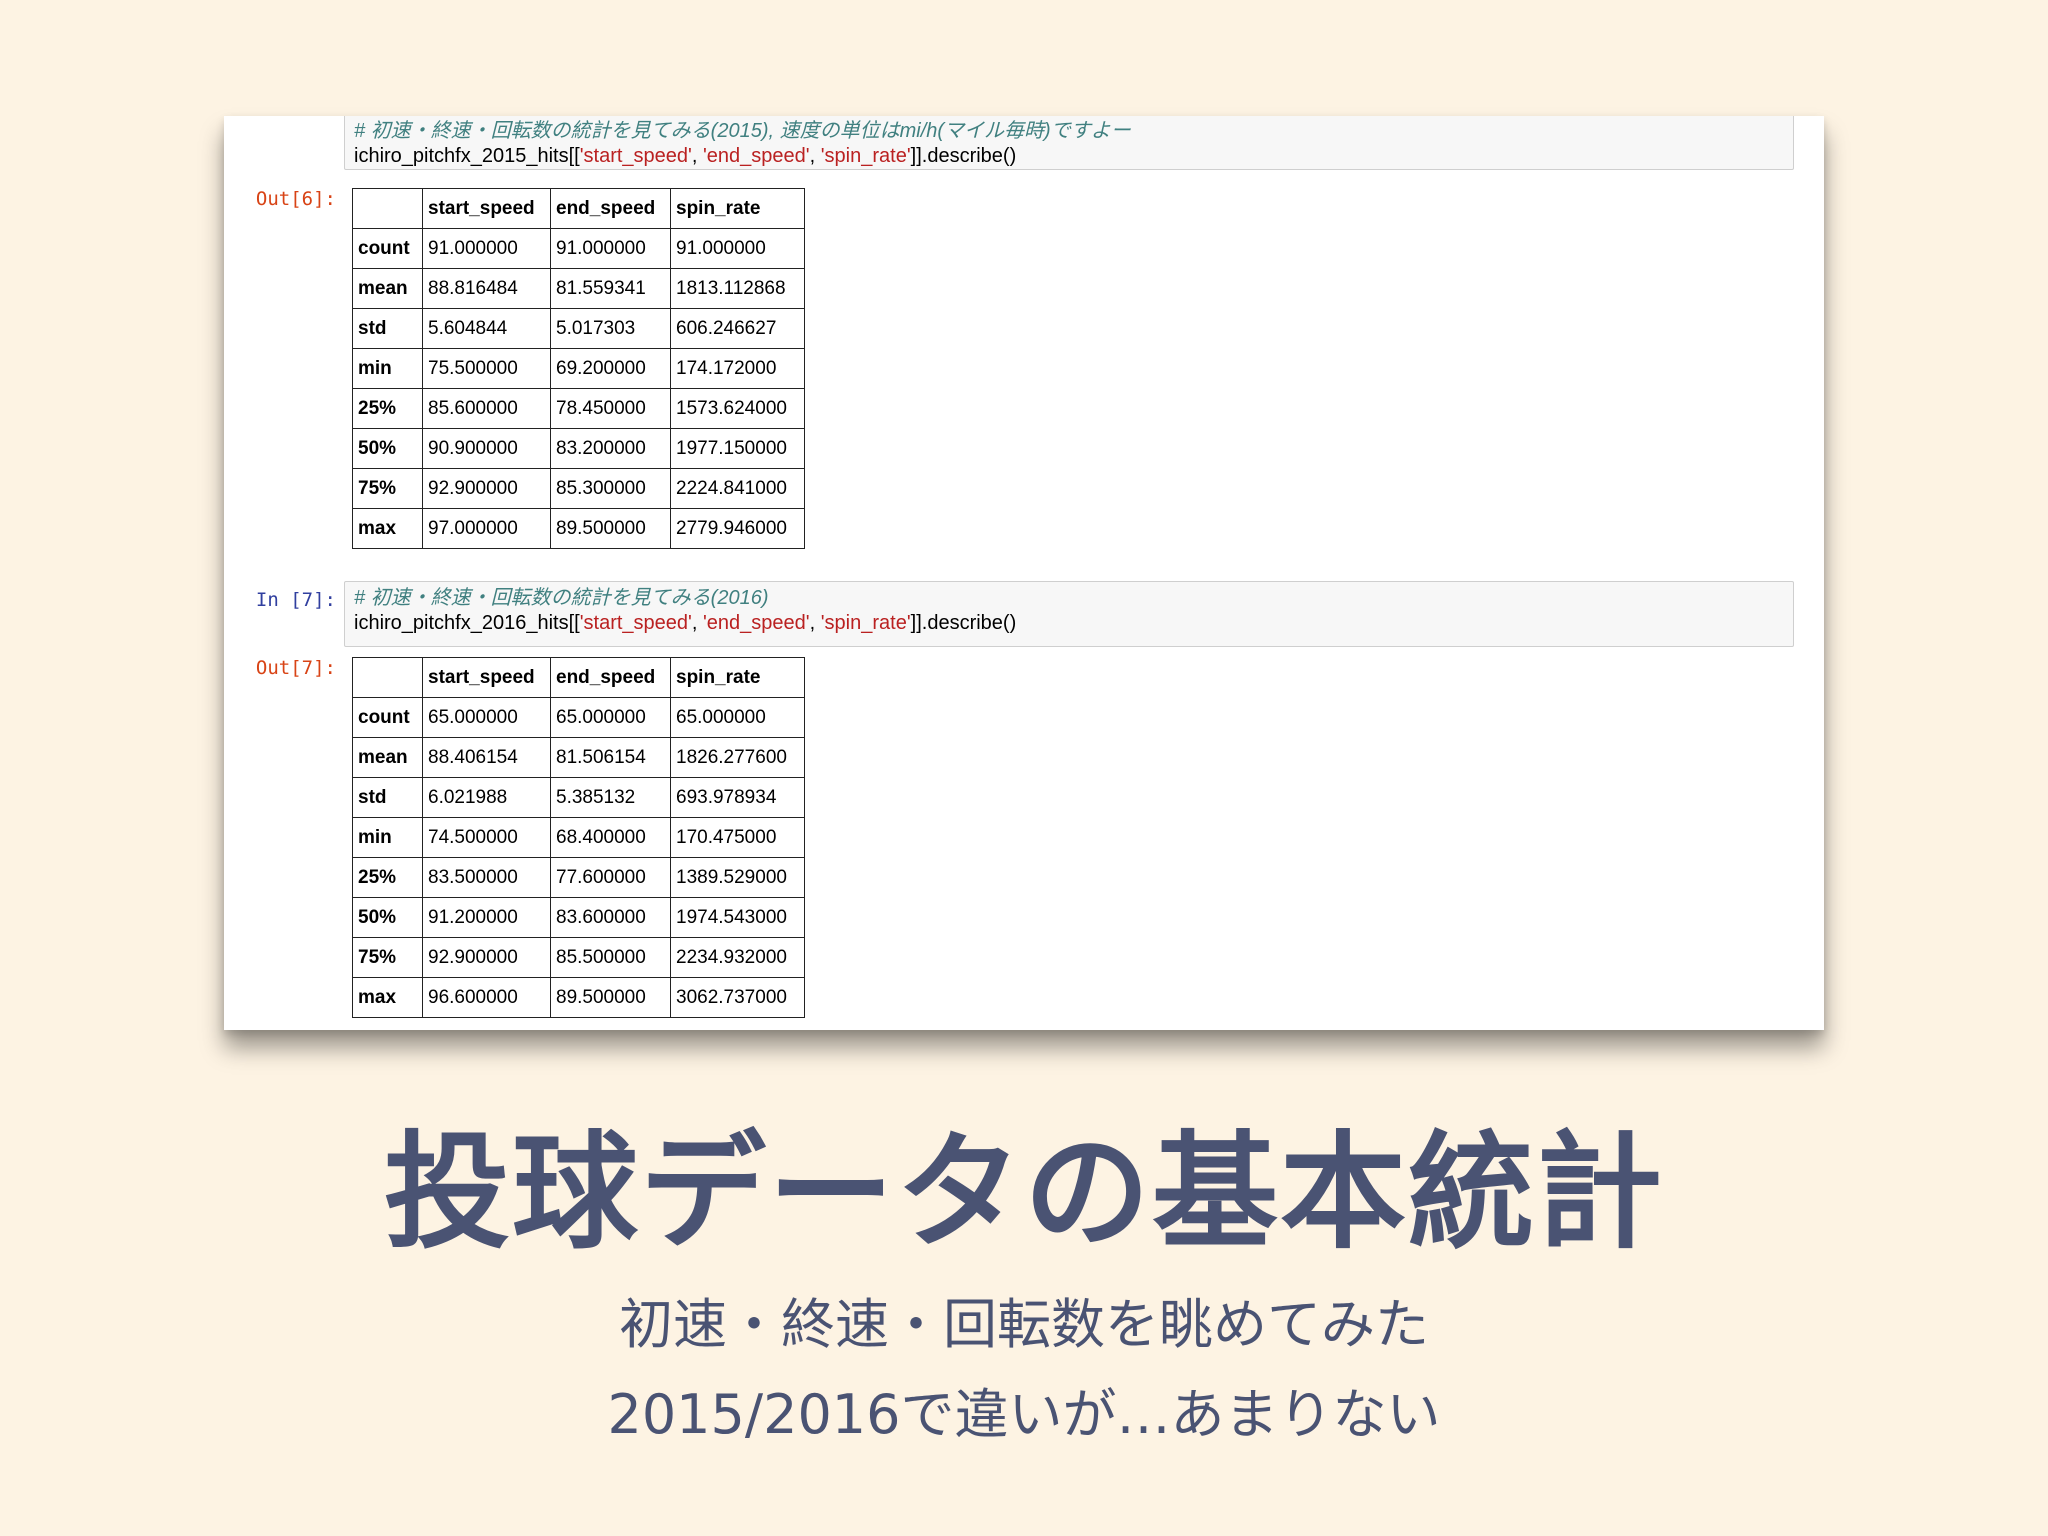 This screenshot has height=1536, width=2048. What do you see at coordinates (610, 797) in the screenshot?
I see `table-cell: 5.385132` at bounding box center [610, 797].